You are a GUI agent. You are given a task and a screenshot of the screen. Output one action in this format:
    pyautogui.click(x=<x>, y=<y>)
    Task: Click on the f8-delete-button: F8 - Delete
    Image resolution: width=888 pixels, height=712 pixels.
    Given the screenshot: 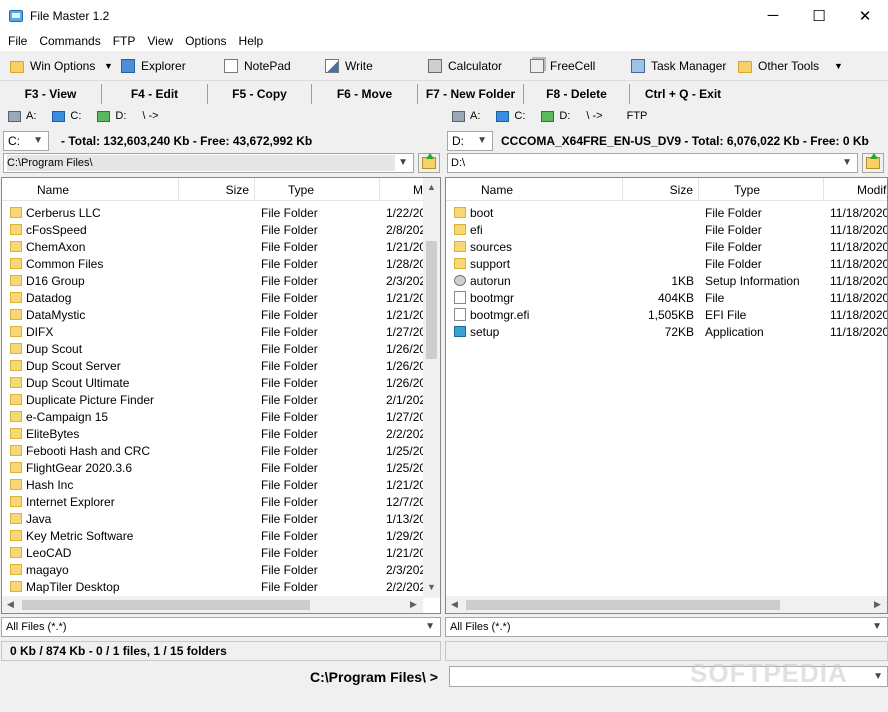 What is the action you would take?
    pyautogui.click(x=577, y=94)
    